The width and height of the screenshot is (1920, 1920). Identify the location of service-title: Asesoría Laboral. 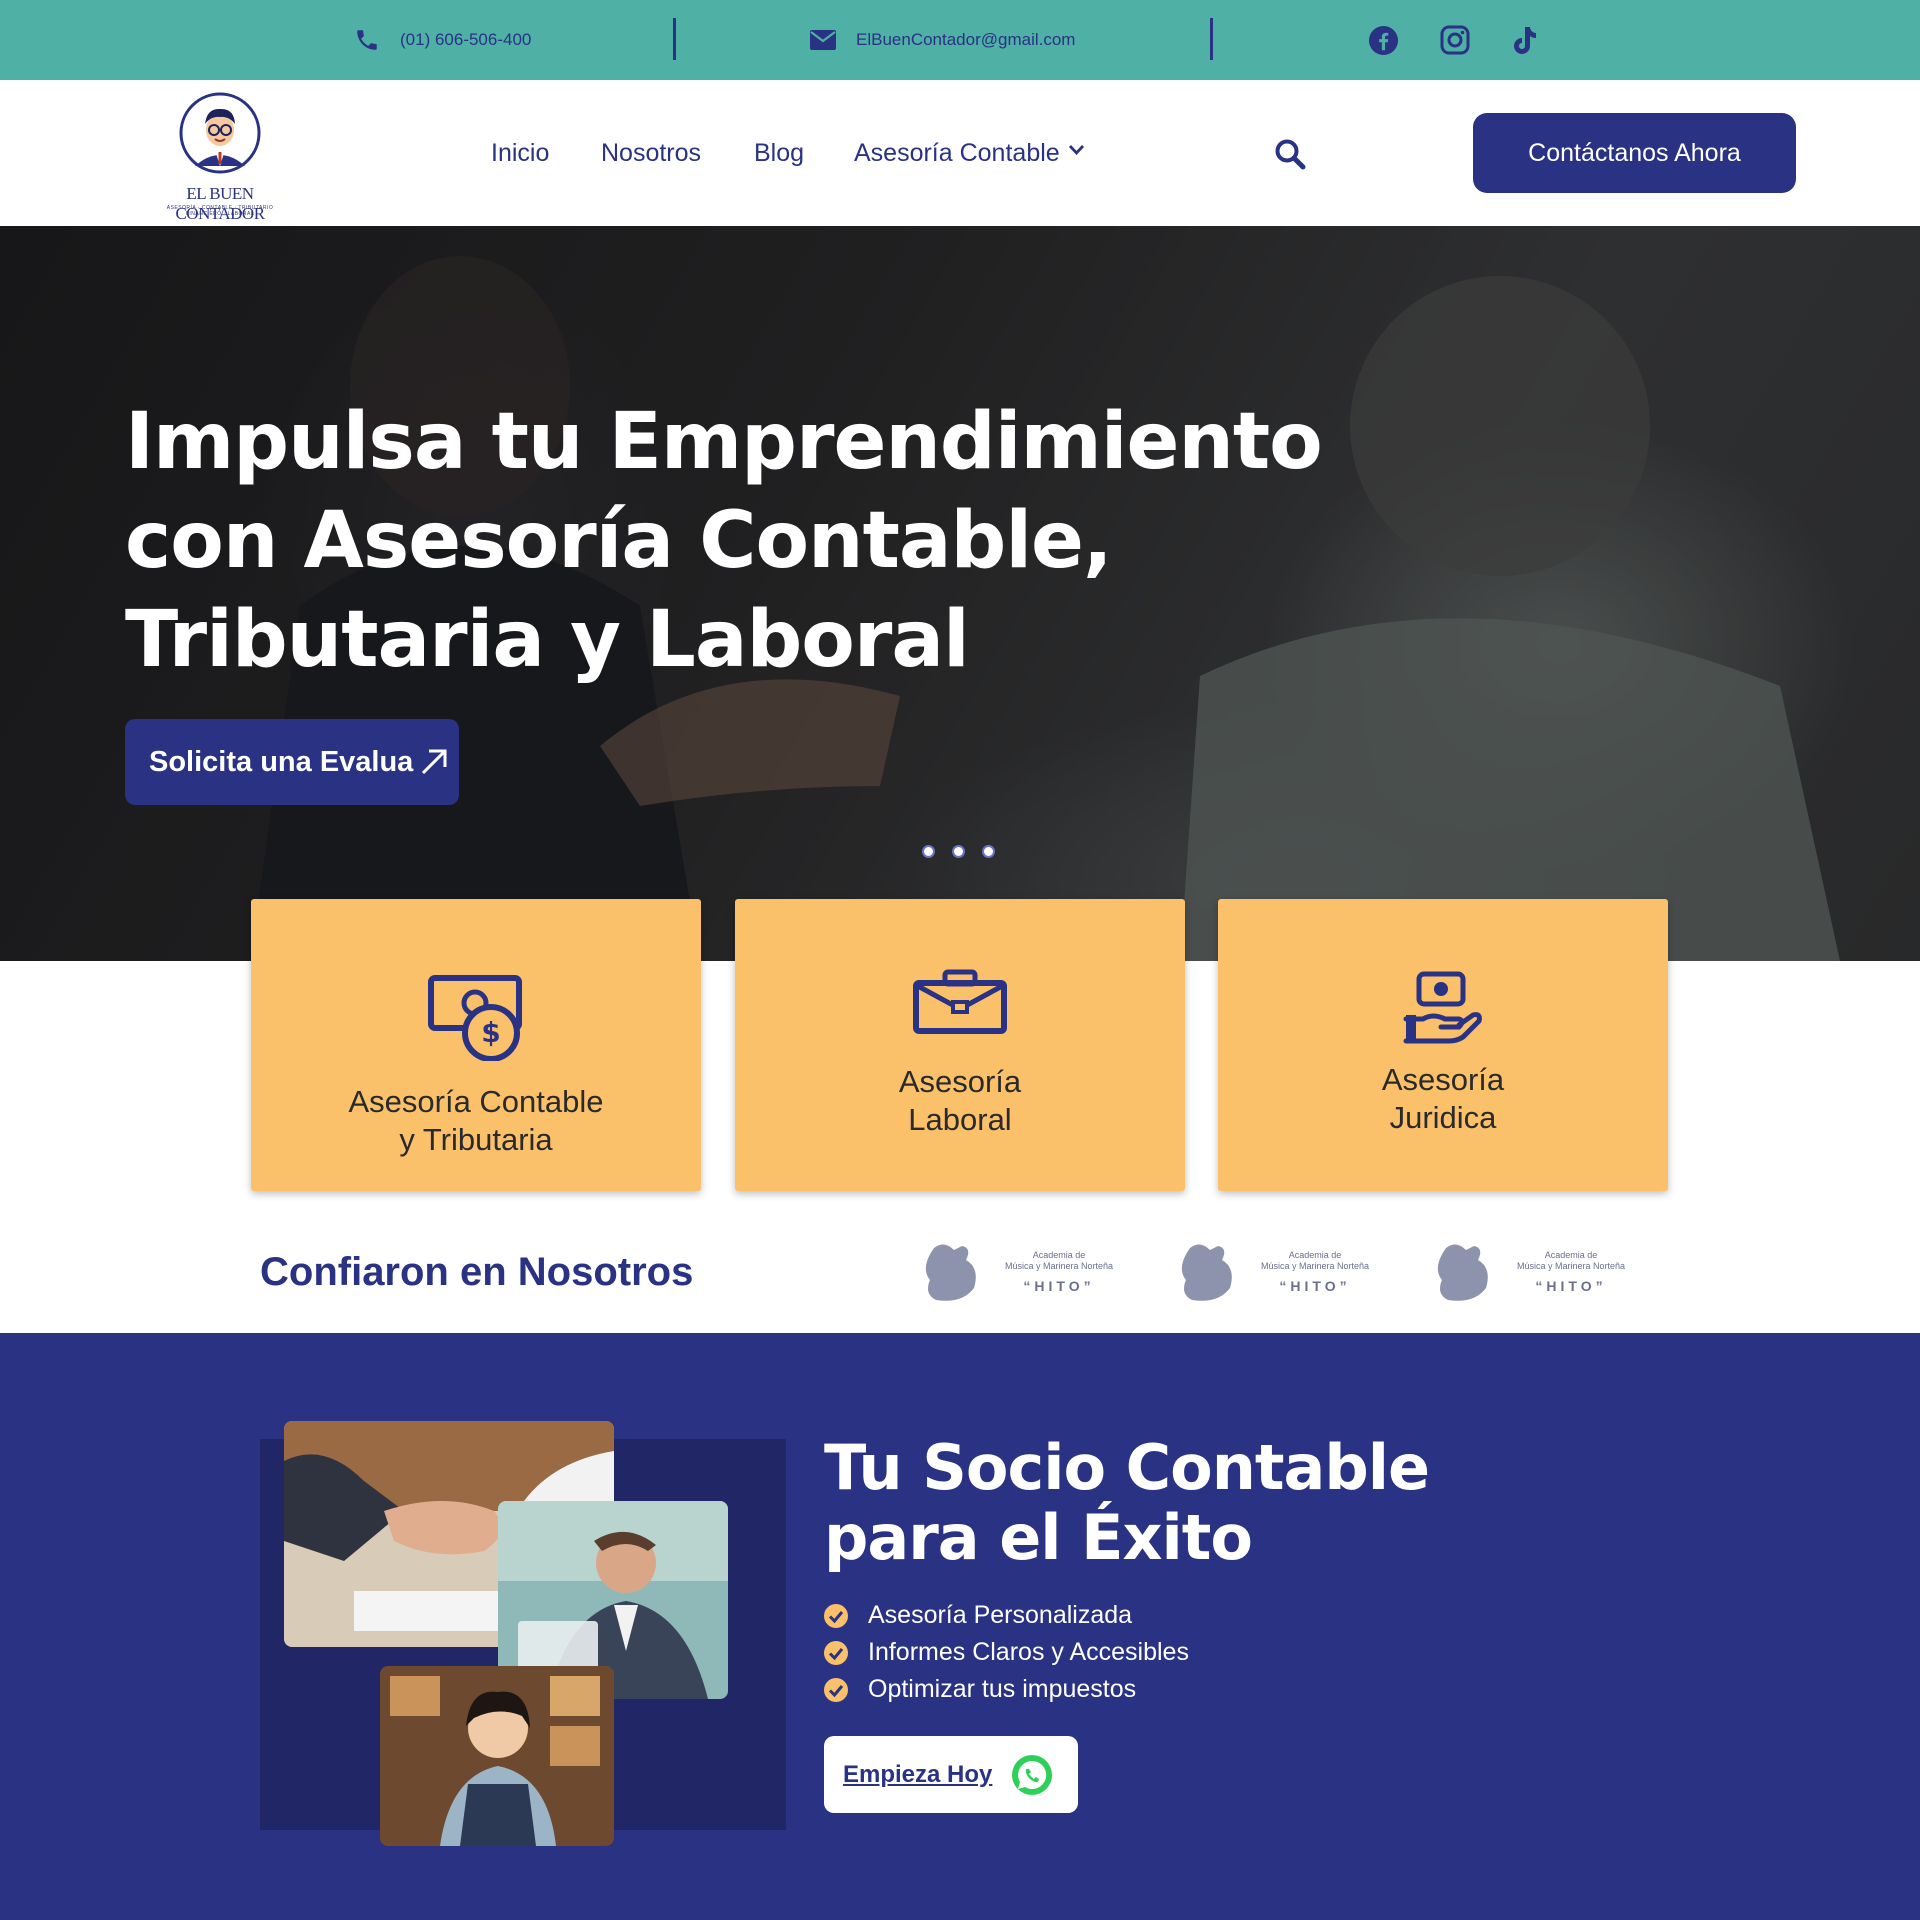
(960, 1101).